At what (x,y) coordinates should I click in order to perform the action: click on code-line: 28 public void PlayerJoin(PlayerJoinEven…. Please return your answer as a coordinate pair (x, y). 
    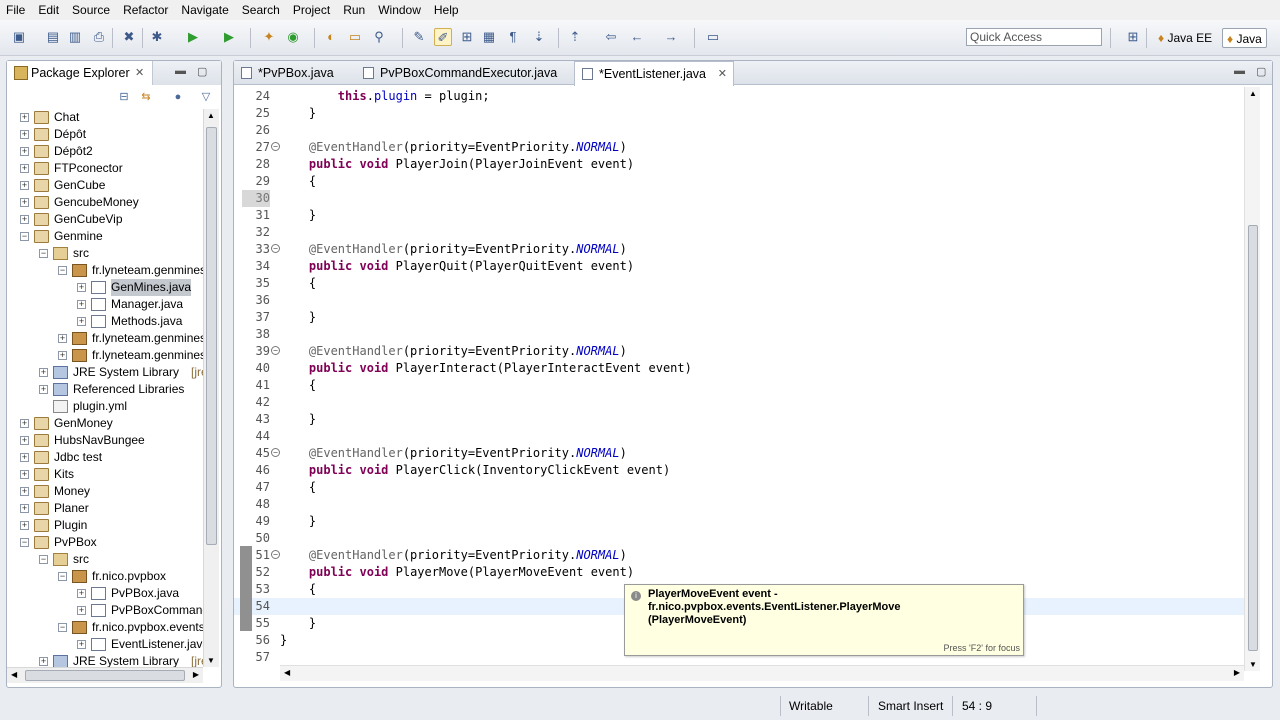
    Looking at the image, I should click on (739, 164).